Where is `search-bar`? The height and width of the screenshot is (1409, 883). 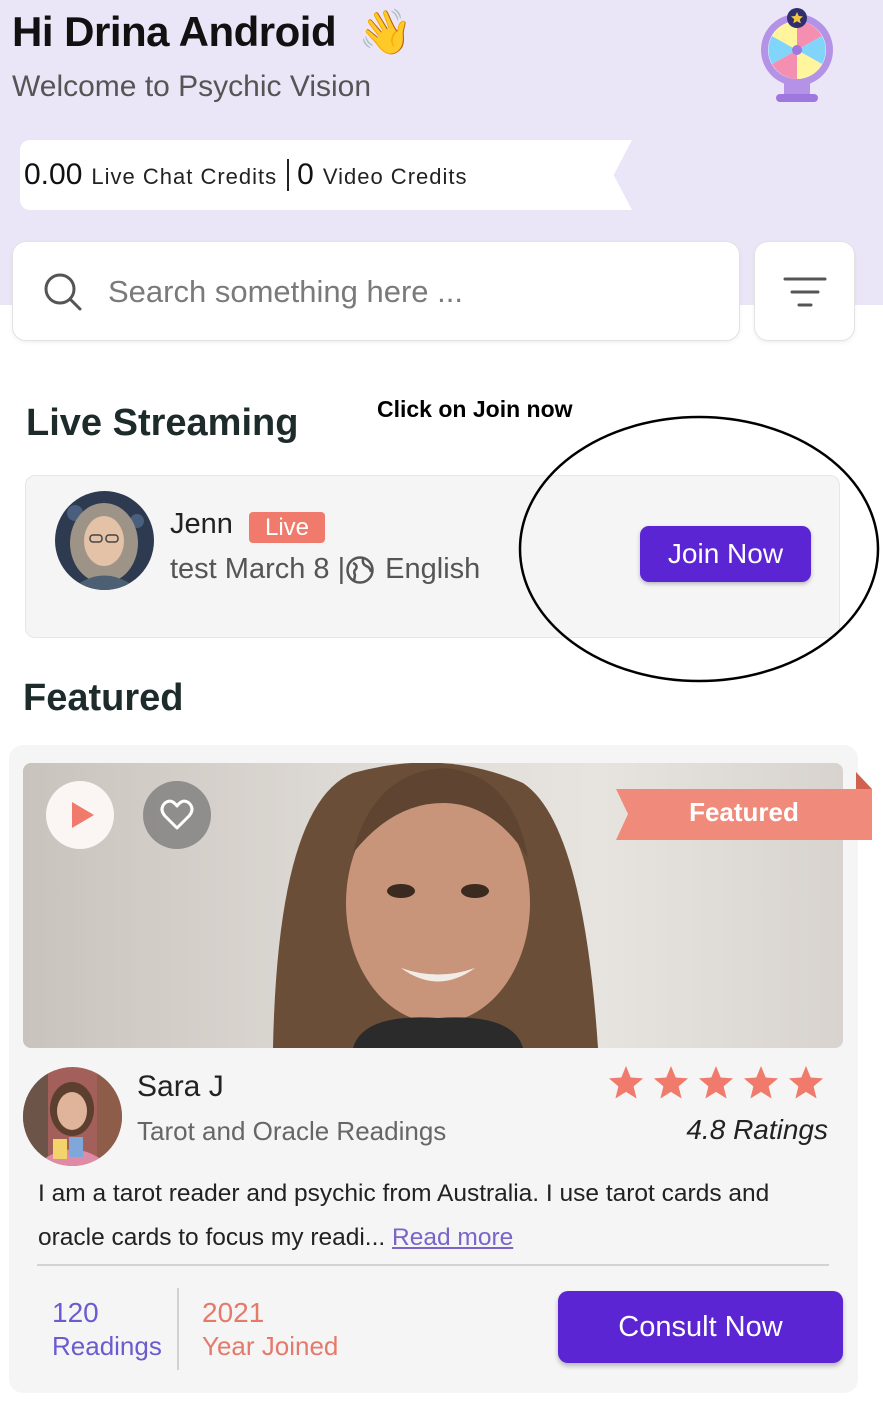
search-bar is located at coordinates (376, 291).